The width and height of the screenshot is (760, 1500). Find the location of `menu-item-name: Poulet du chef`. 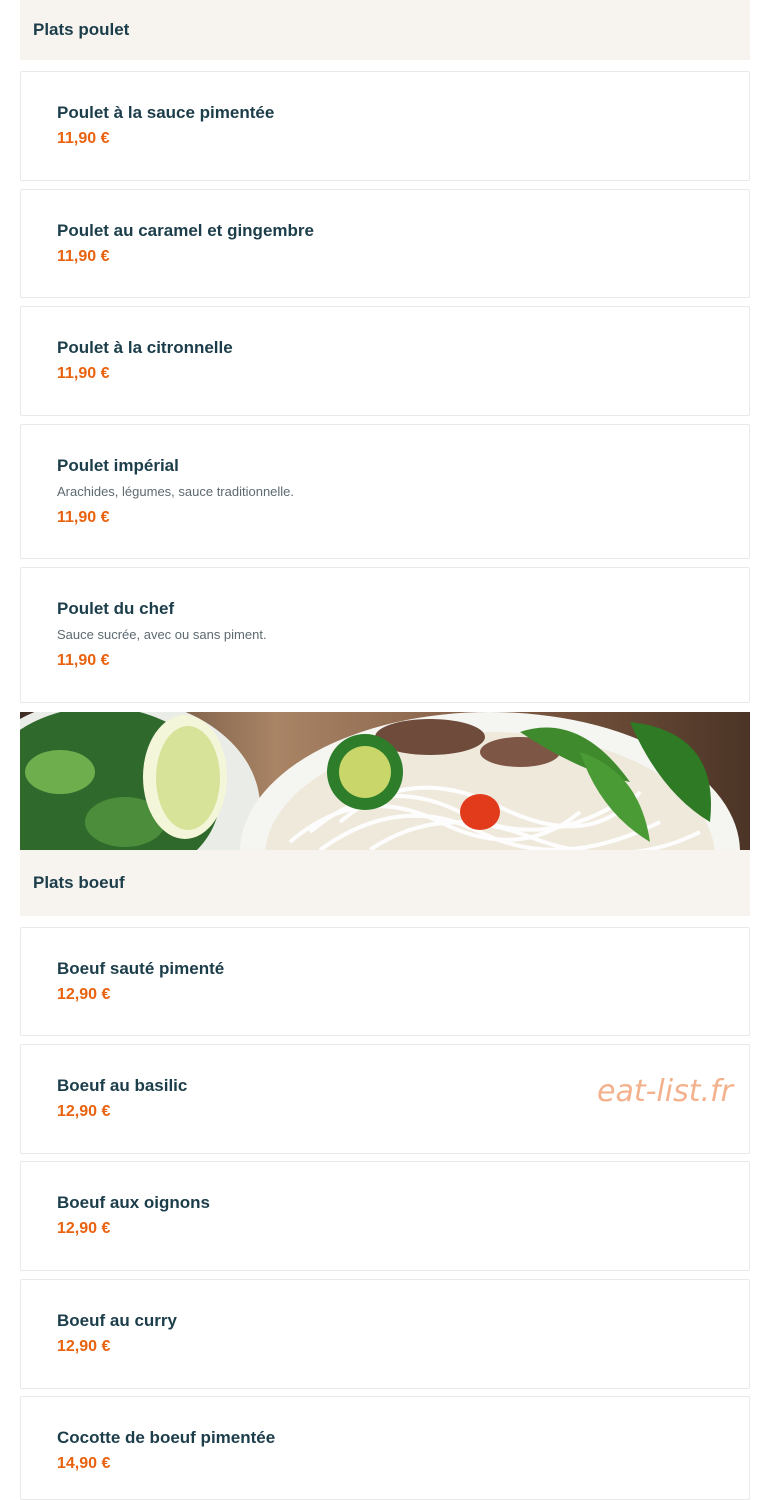

menu-item-name: Poulet du chef is located at coordinates (116, 608).